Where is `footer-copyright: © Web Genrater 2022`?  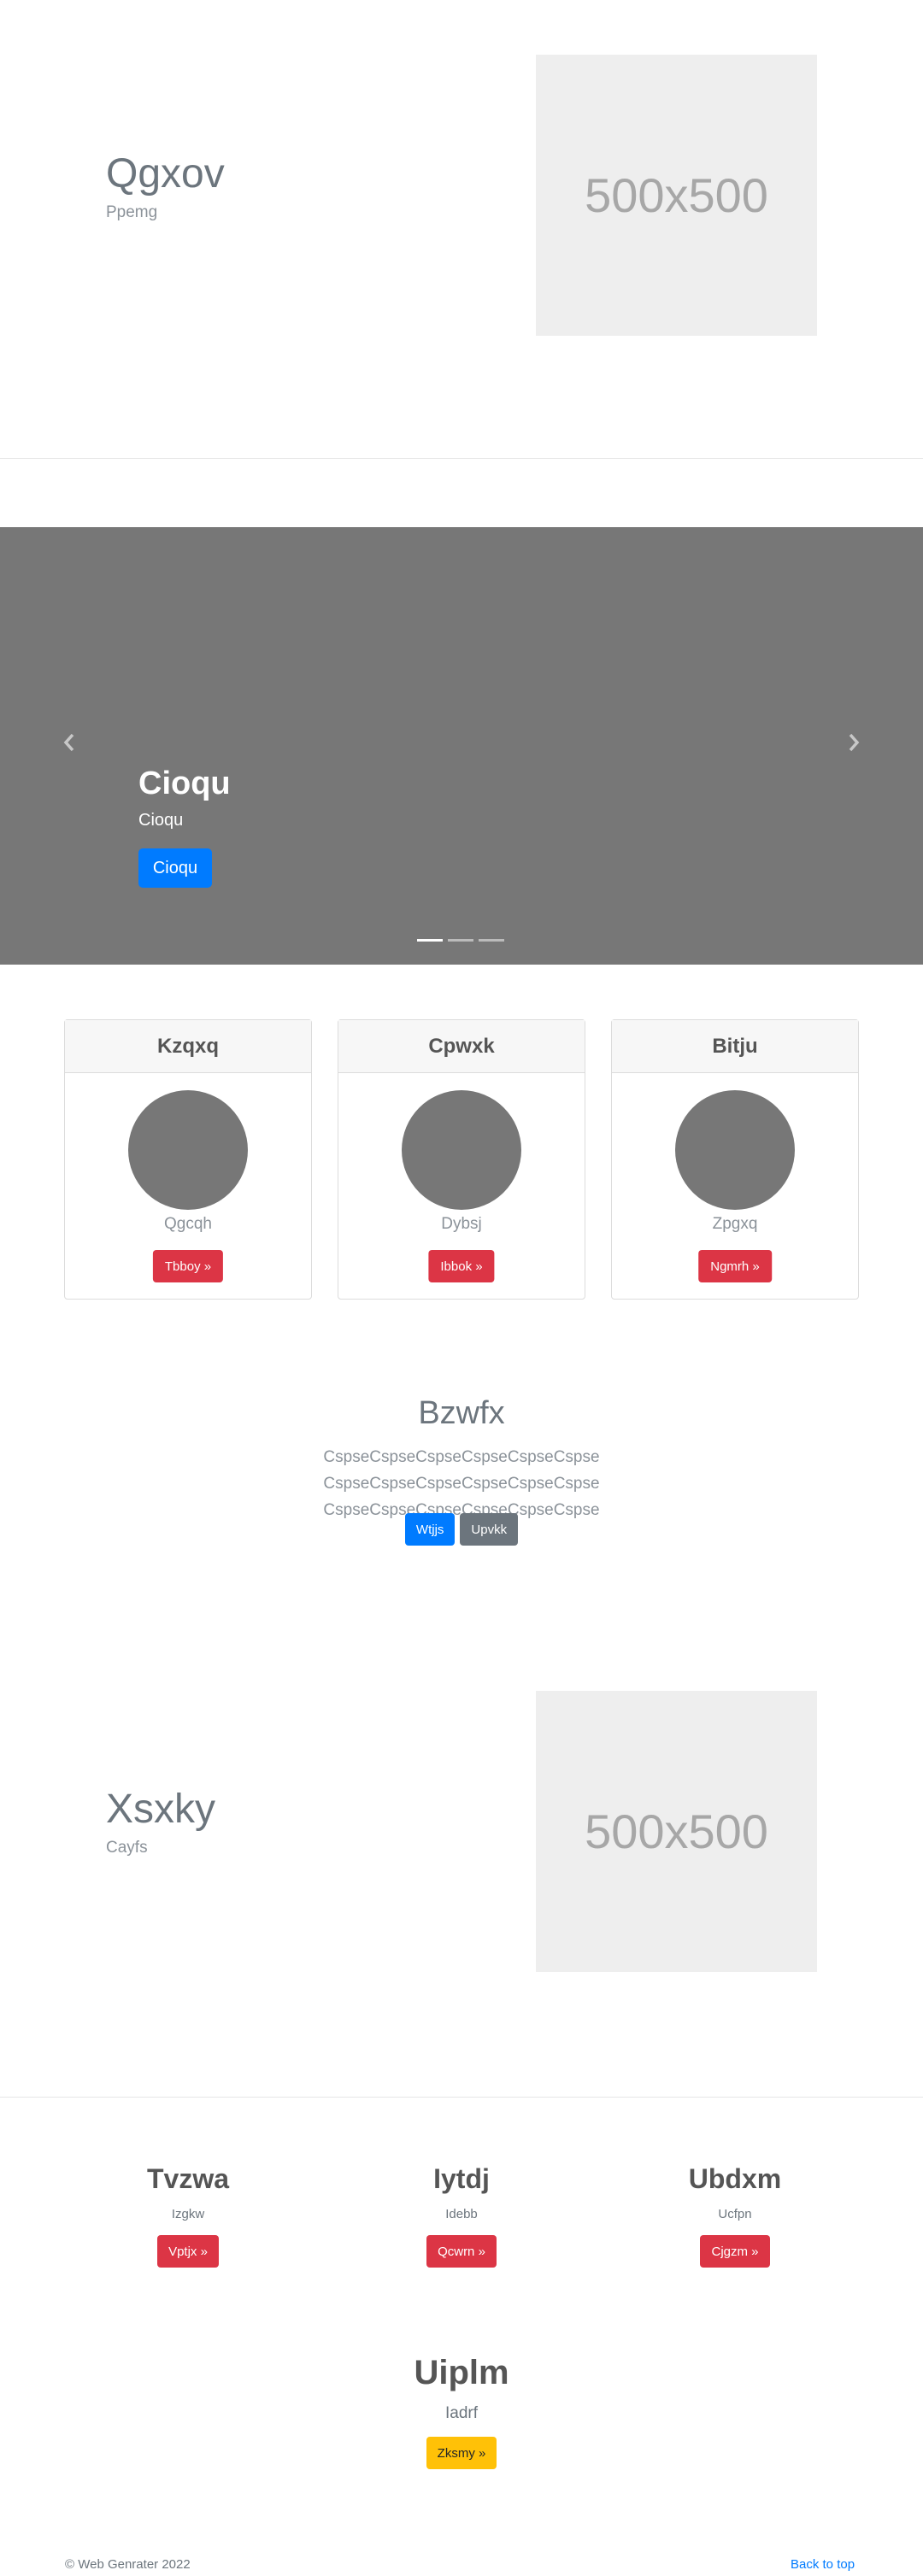
footer-copyright: © Web Genrater 2022 is located at coordinates (128, 2564).